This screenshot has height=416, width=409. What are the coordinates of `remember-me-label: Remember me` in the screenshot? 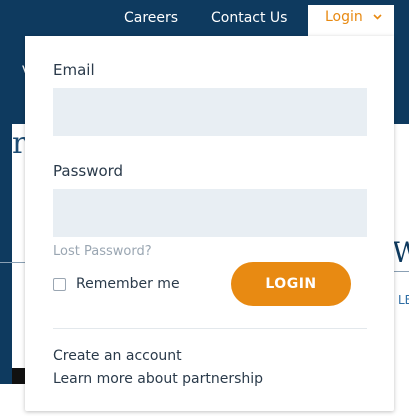 It's located at (128, 284).